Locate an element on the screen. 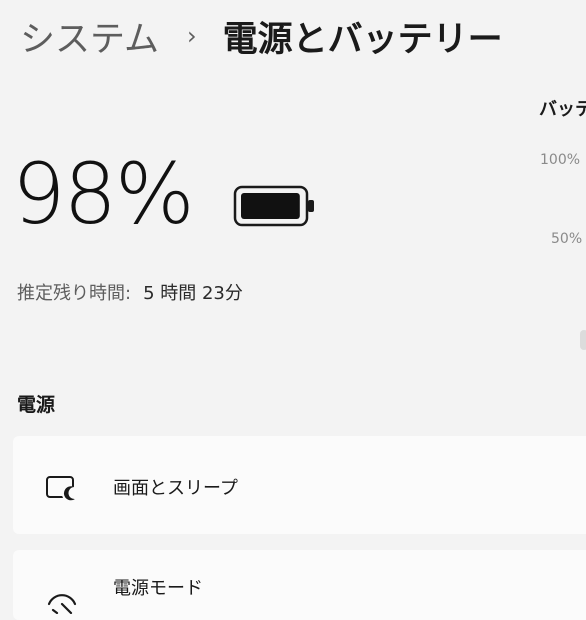 This screenshot has height=620, width=586. battery-terminal is located at coordinates (311, 206).